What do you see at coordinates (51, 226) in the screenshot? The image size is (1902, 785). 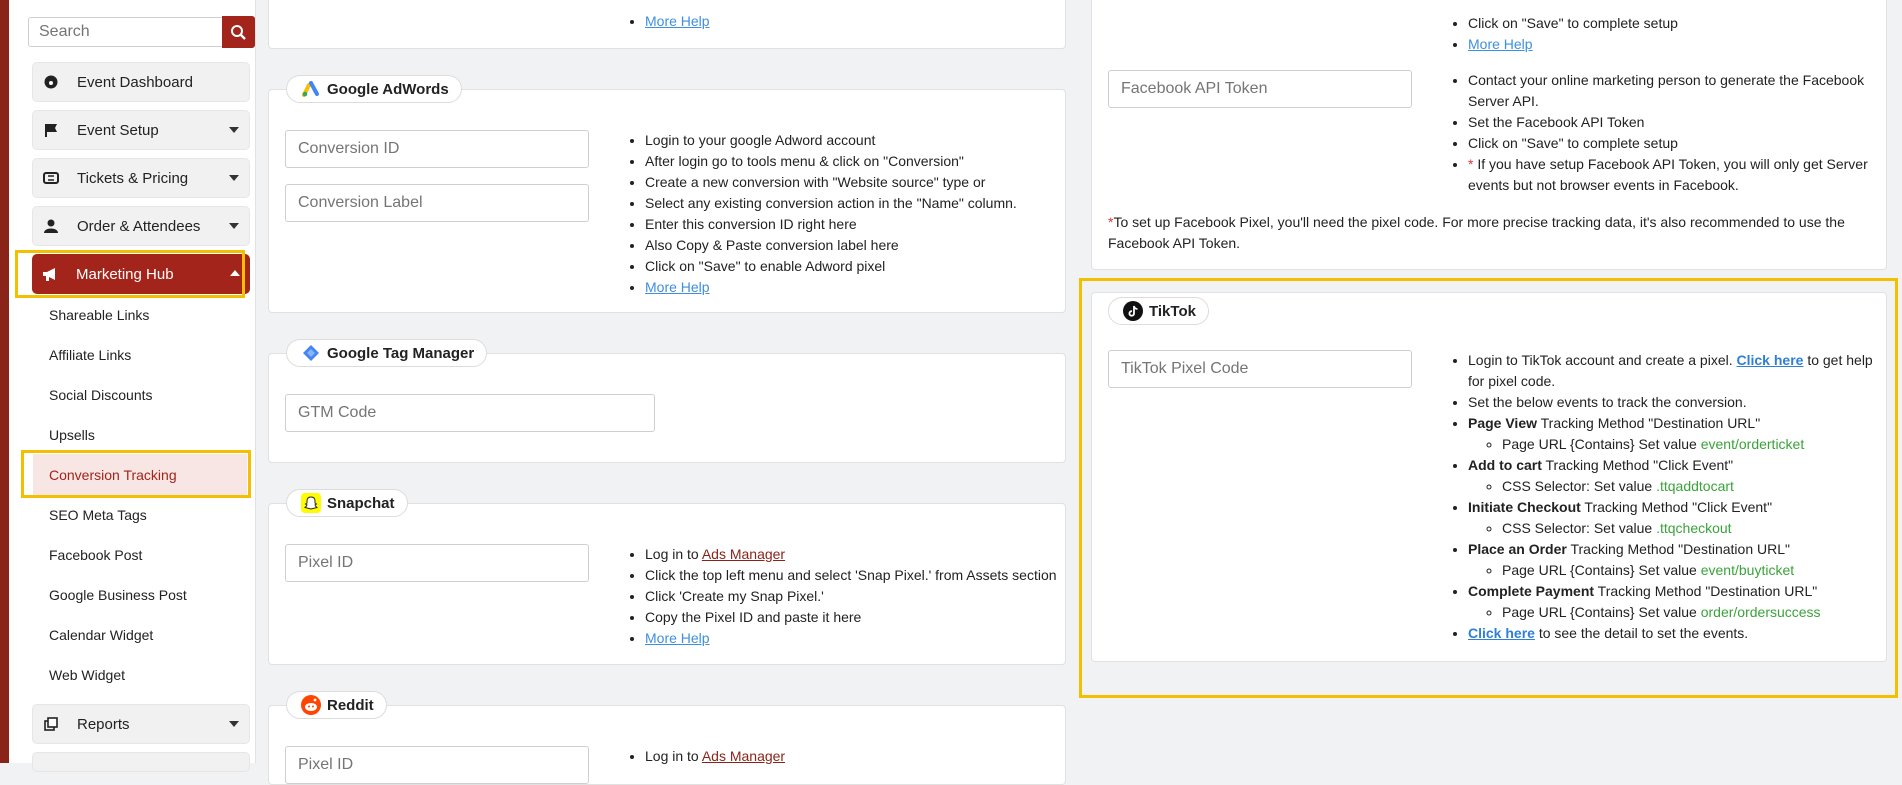 I see `user-icon` at bounding box center [51, 226].